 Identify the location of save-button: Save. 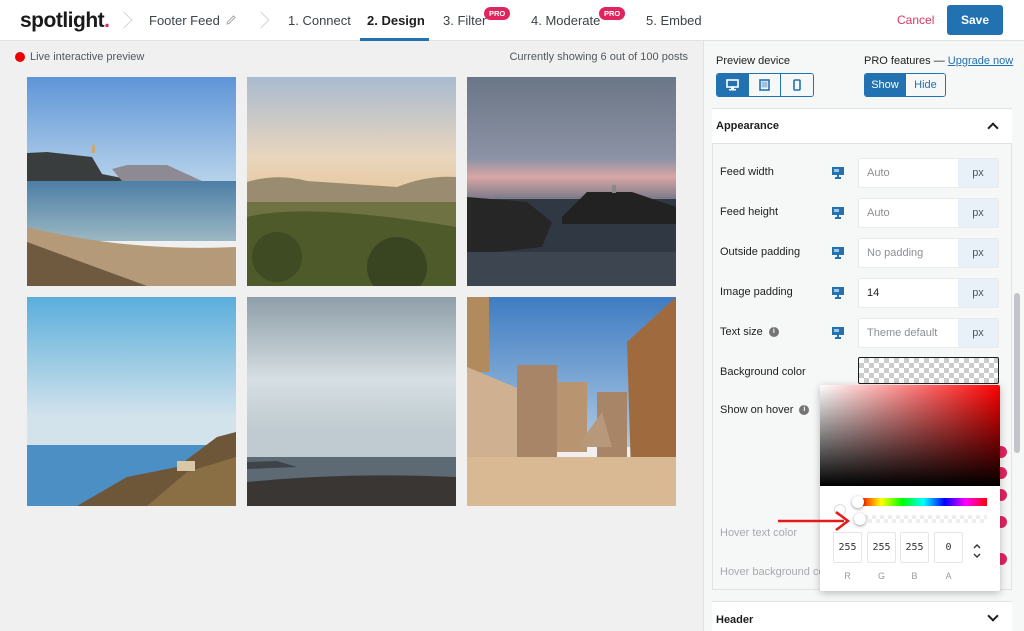
(975, 20).